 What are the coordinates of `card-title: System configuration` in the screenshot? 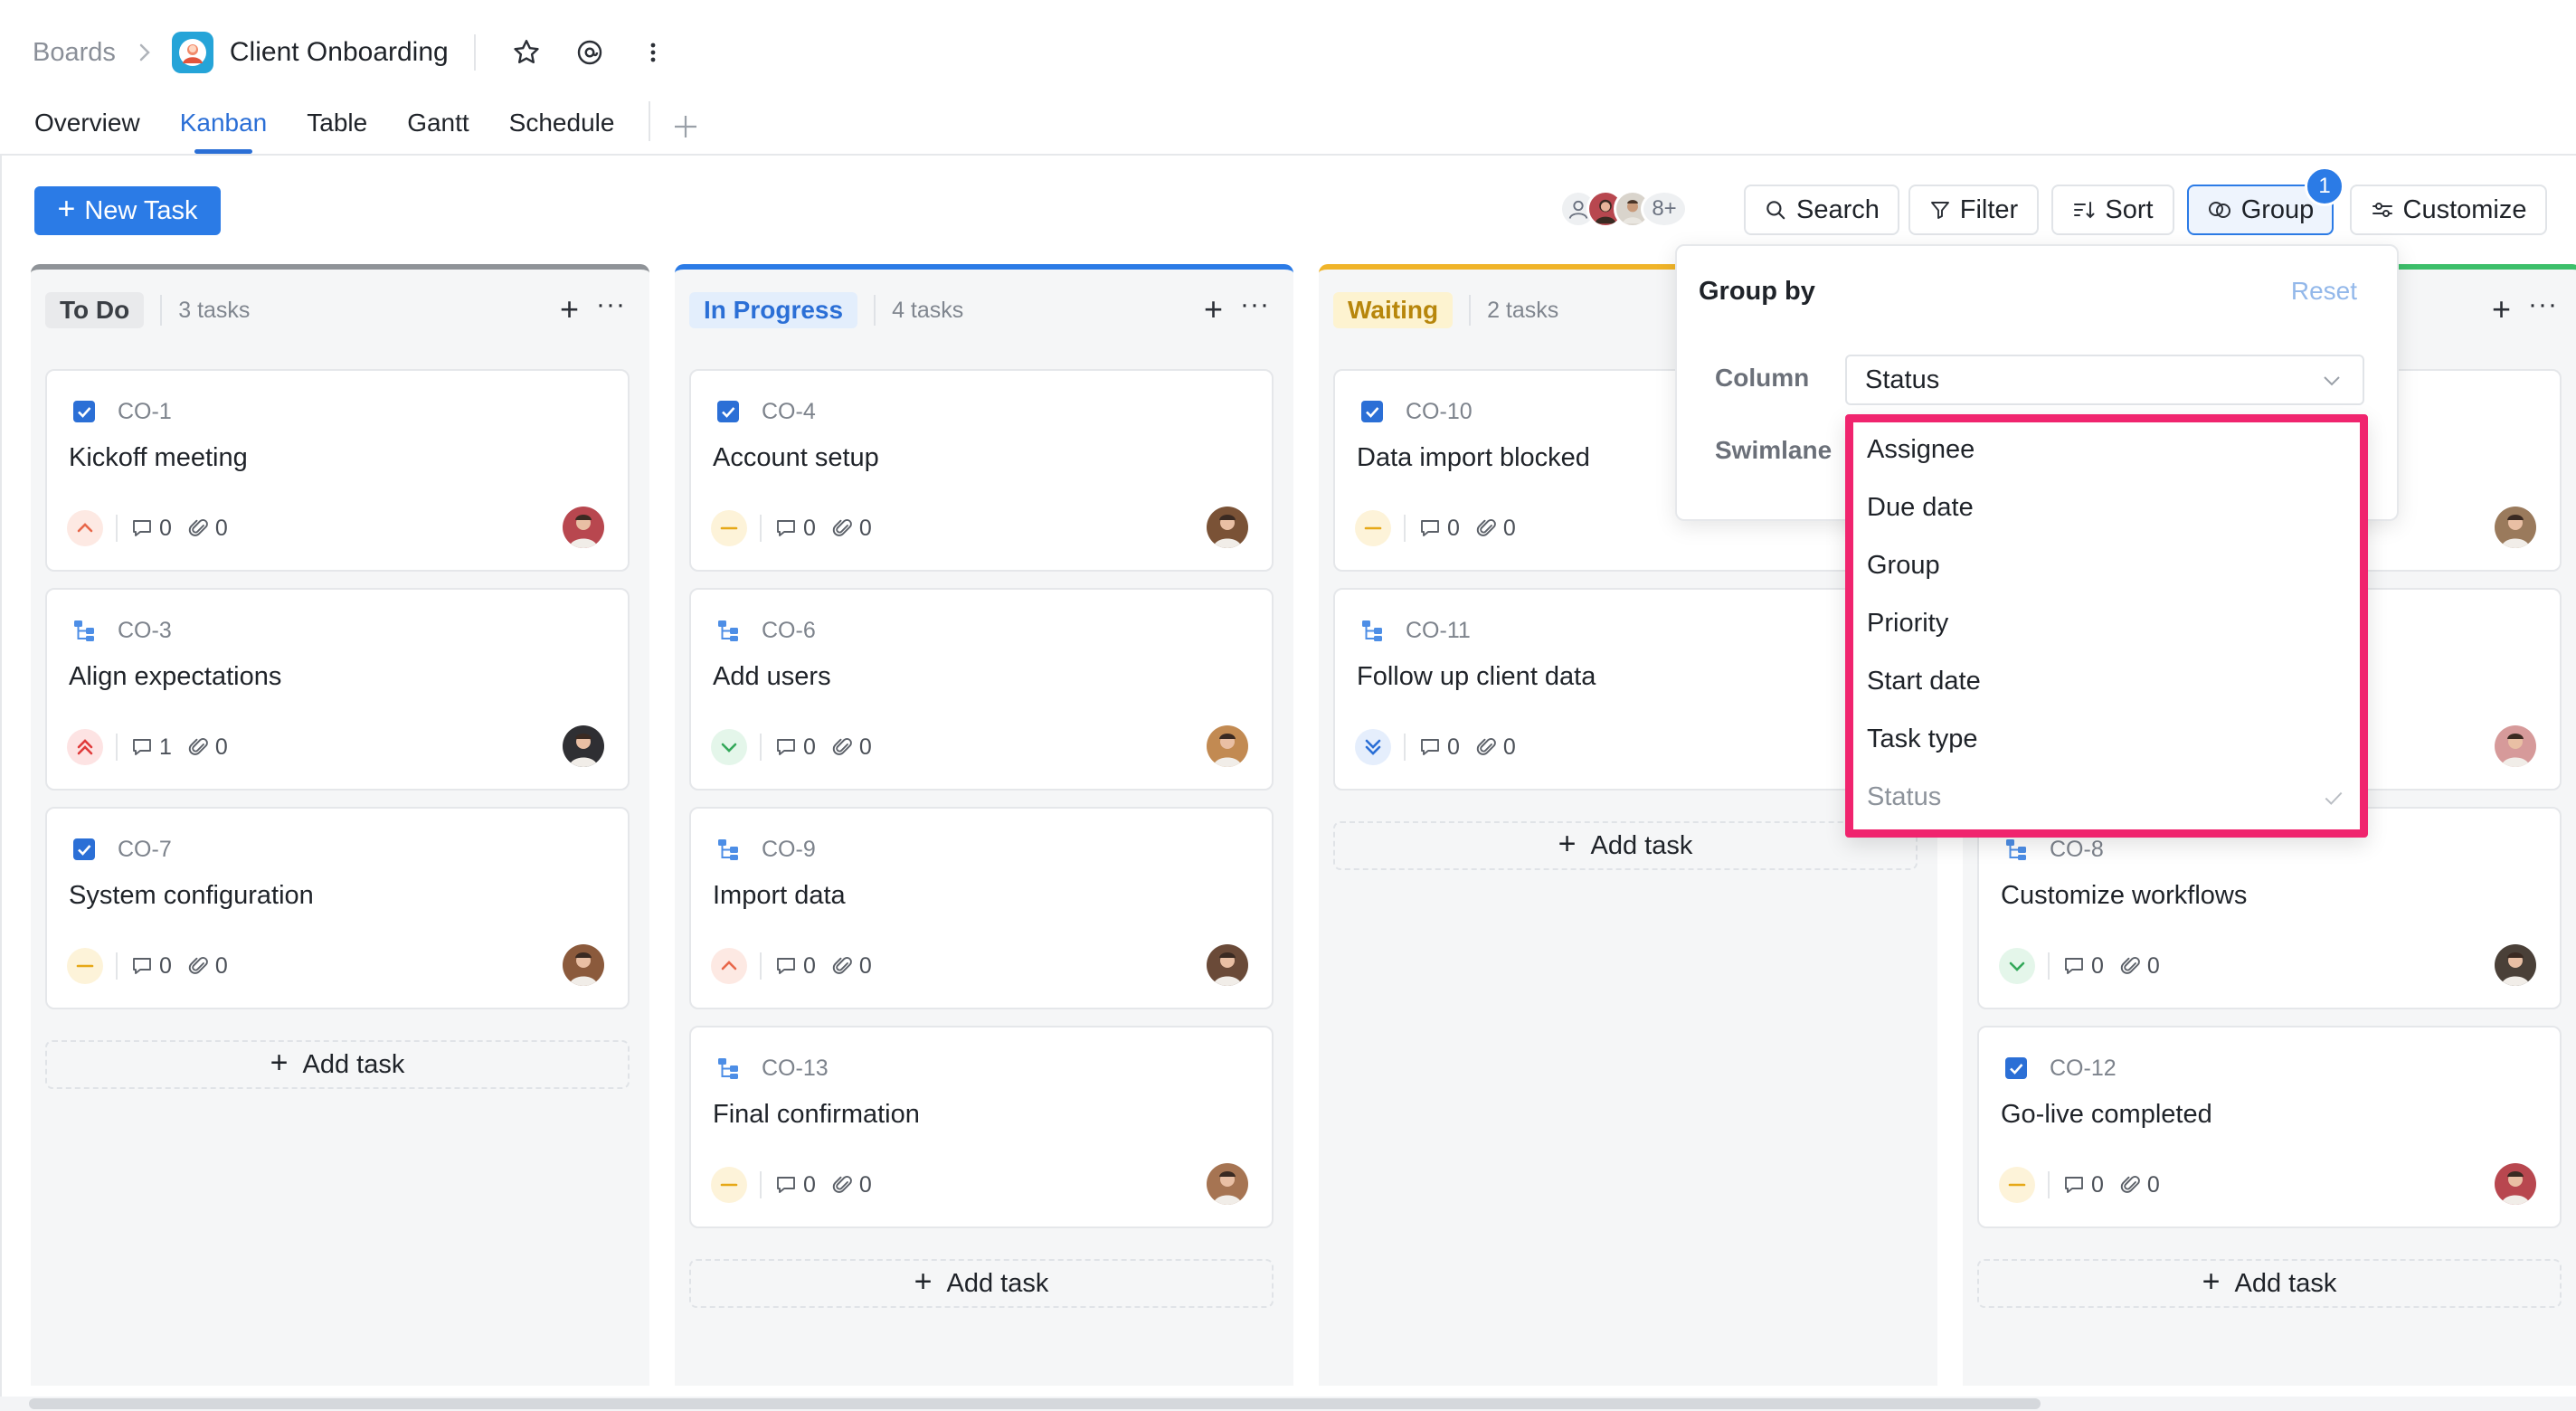 It's located at (192, 896).